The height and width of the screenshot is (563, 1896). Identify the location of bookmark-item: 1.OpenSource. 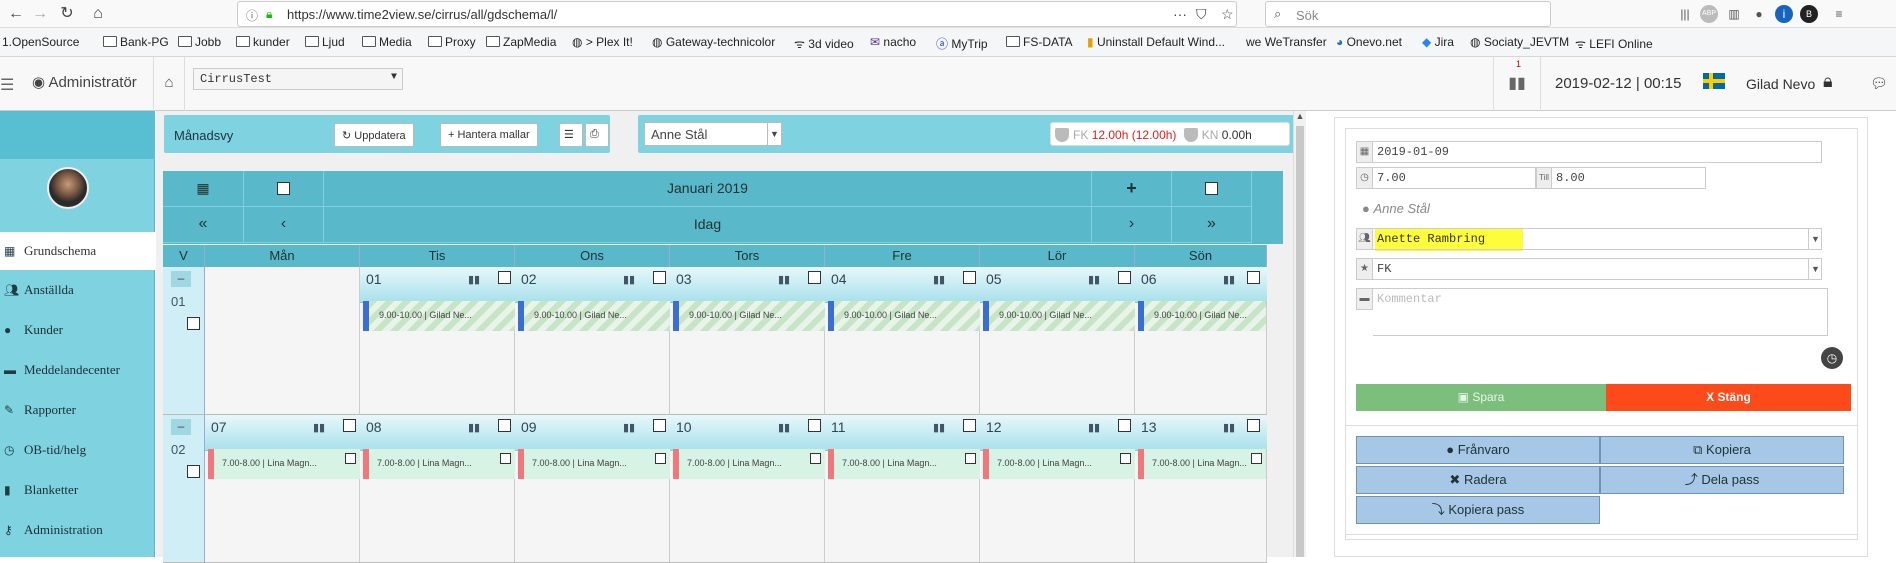
(40, 42).